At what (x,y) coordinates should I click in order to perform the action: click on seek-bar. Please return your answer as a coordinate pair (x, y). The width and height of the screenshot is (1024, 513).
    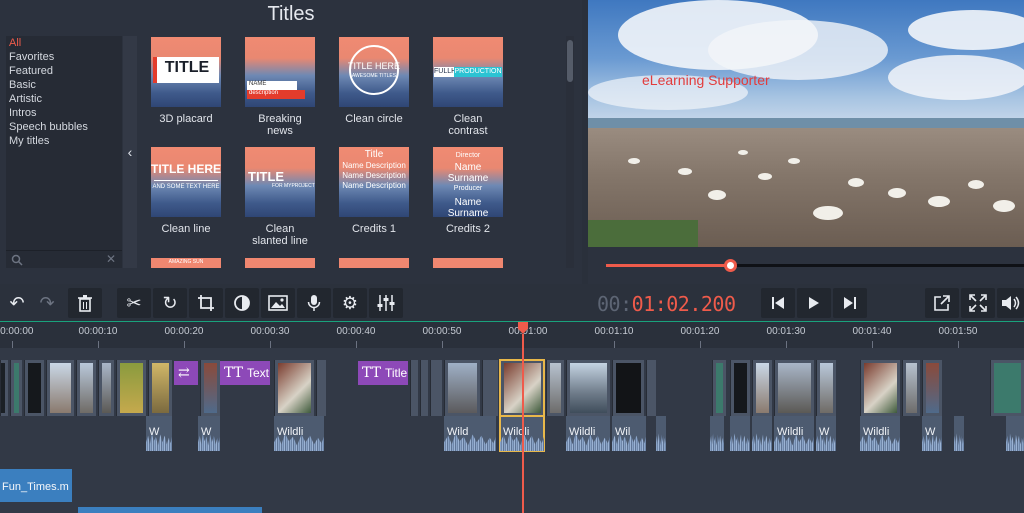
    Looking at the image, I should click on (806, 265).